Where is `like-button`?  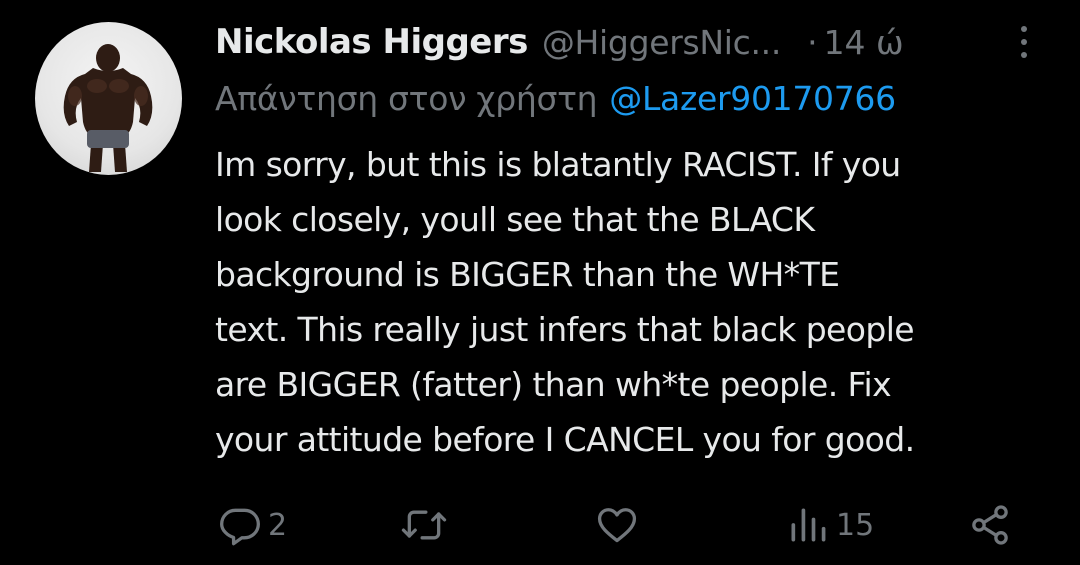
like-button is located at coordinates (620, 525).